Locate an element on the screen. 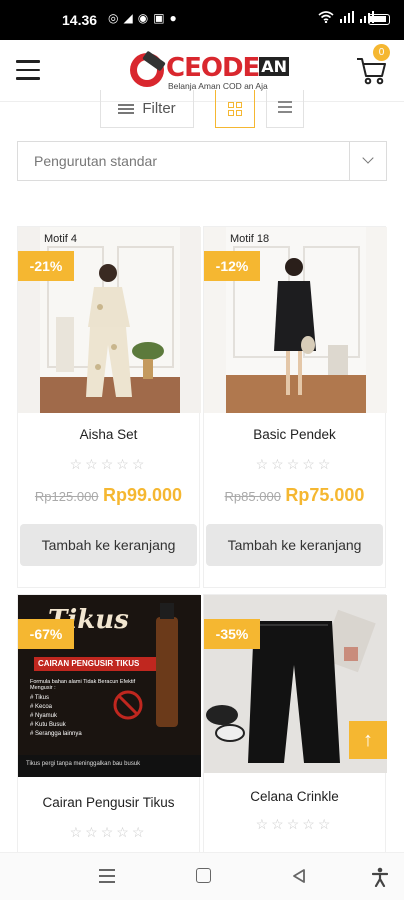 This screenshot has width=404, height=900. sale-badge: -35% is located at coordinates (232, 634).